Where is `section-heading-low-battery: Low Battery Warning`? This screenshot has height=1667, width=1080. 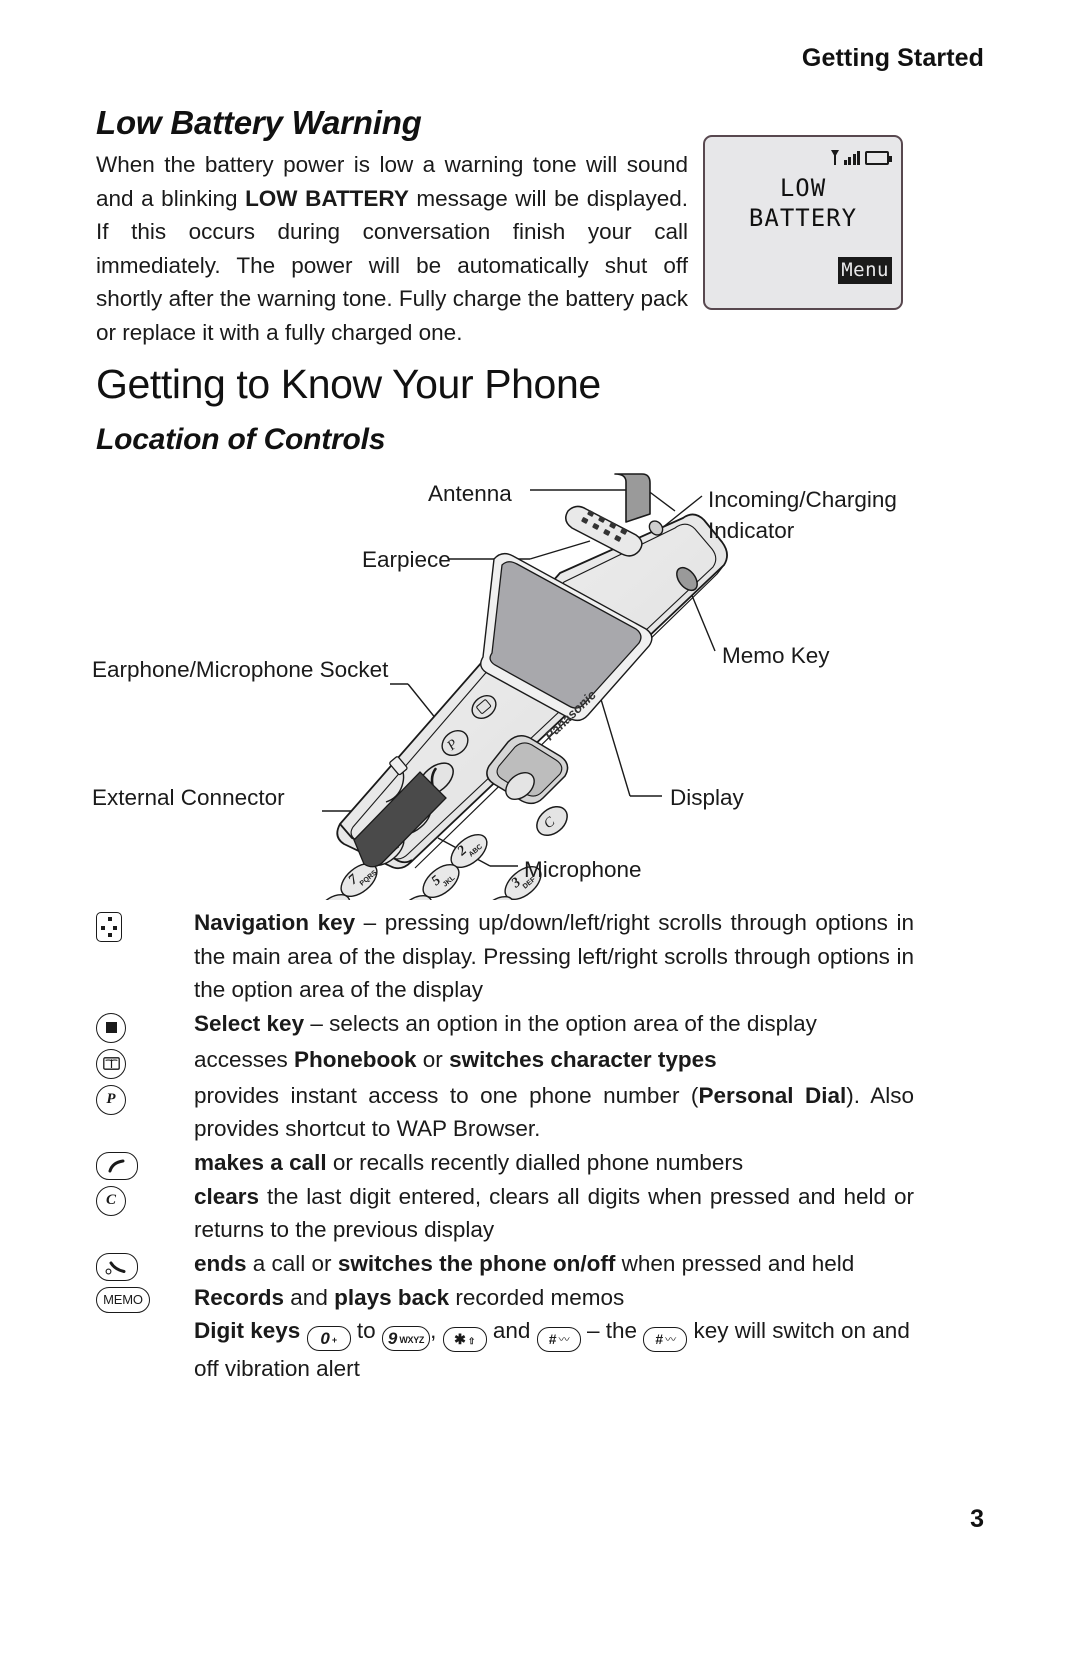 section-heading-low-battery: Low Battery Warning is located at coordinates (259, 122).